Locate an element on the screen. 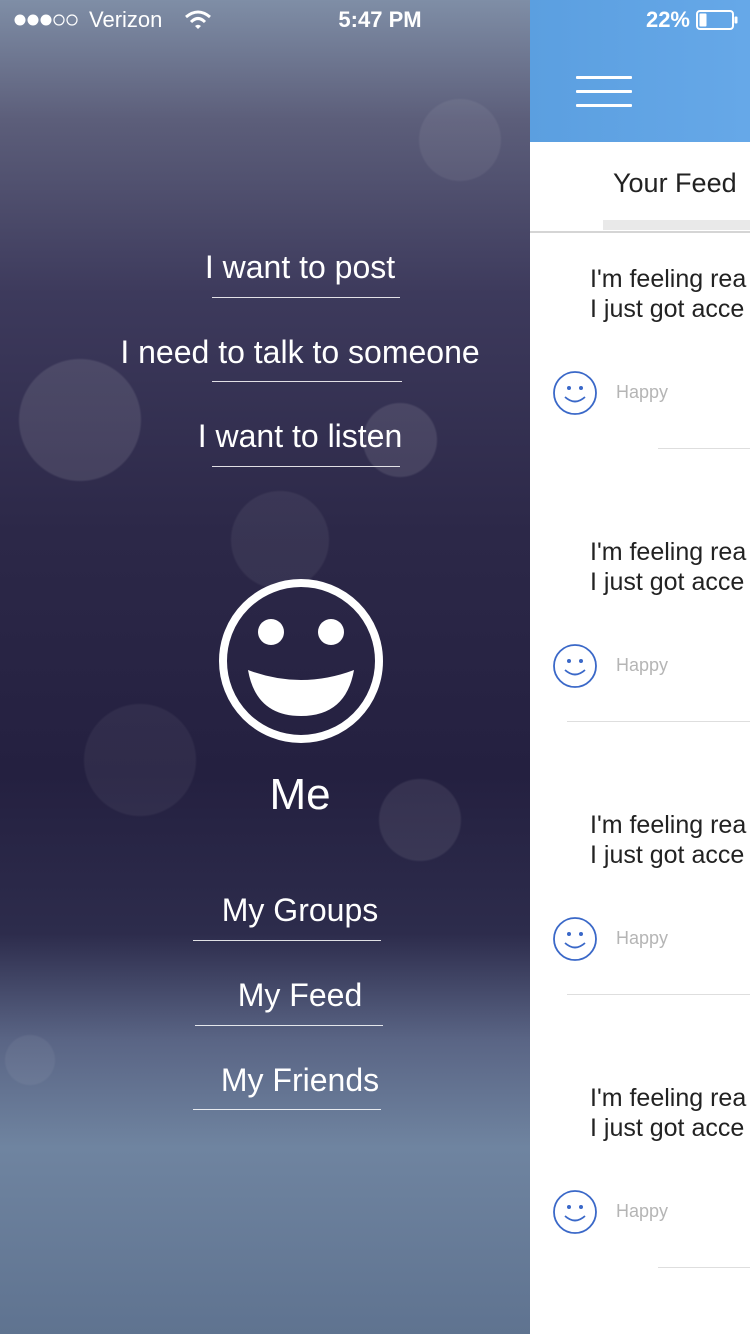 The height and width of the screenshot is (1334, 750). need-to-talk-link: I need to talk to someone is located at coordinates (265, 352).